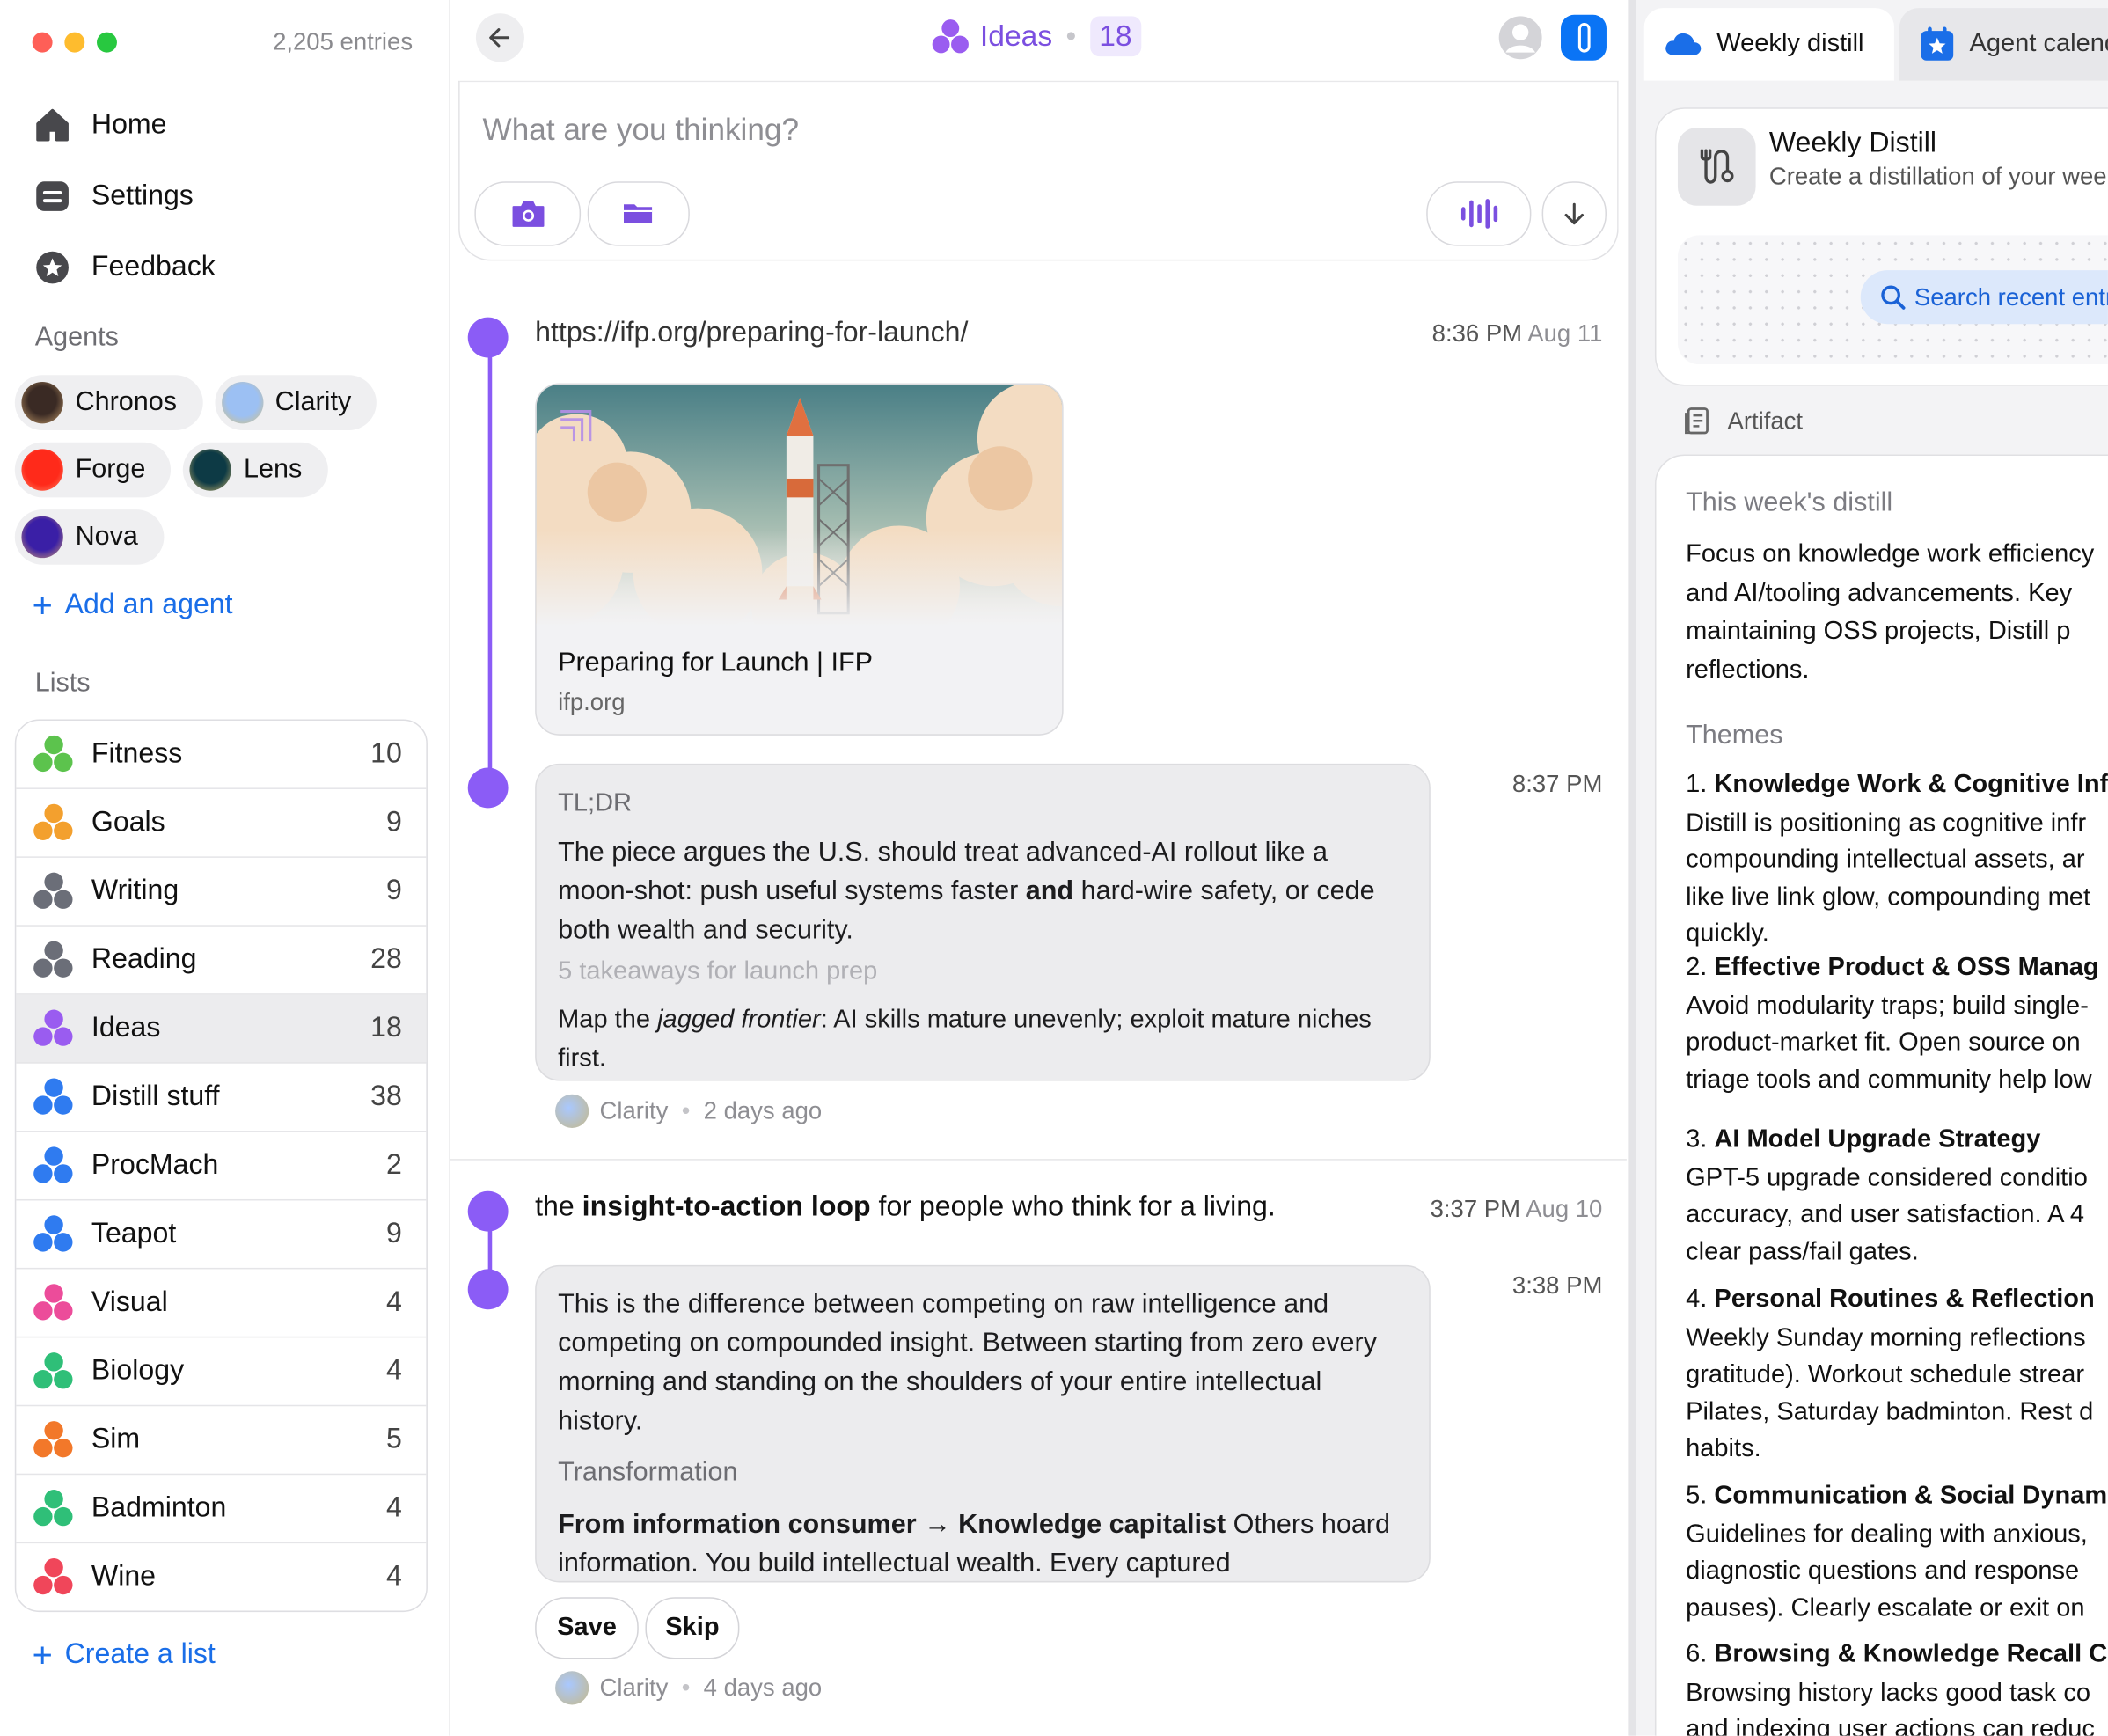 Image resolution: width=2108 pixels, height=1736 pixels. I want to click on list-name: Wine, so click(124, 1577).